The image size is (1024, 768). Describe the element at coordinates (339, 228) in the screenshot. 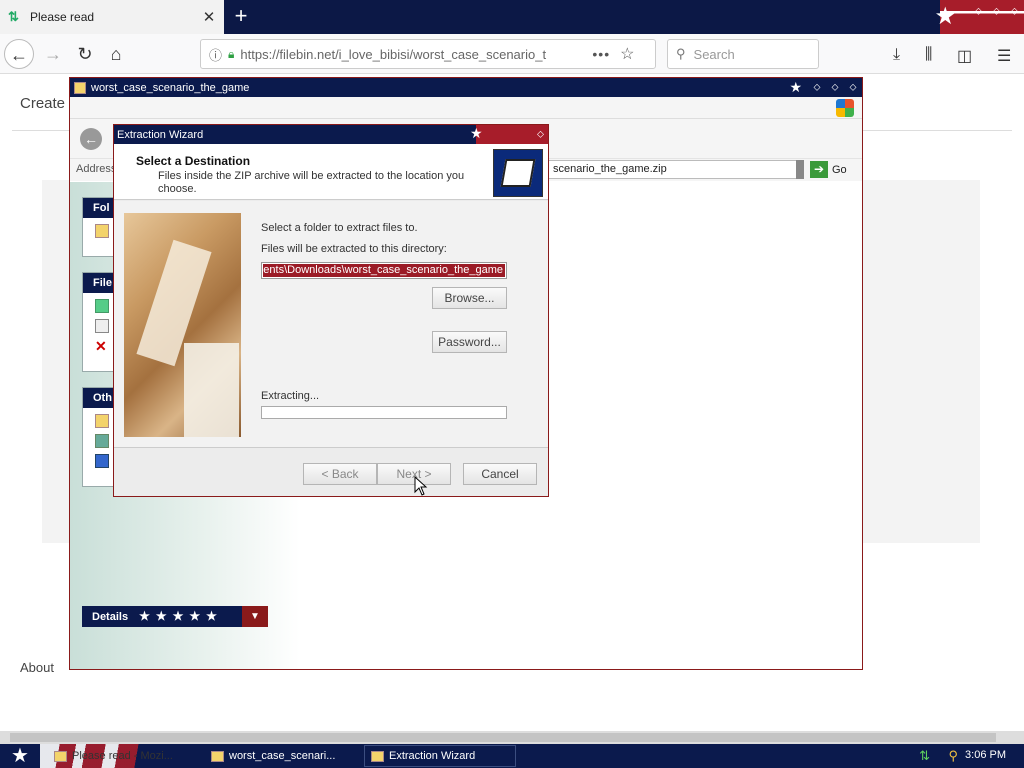

I see `select-folder-label: Select a folder to extract files to.` at that location.